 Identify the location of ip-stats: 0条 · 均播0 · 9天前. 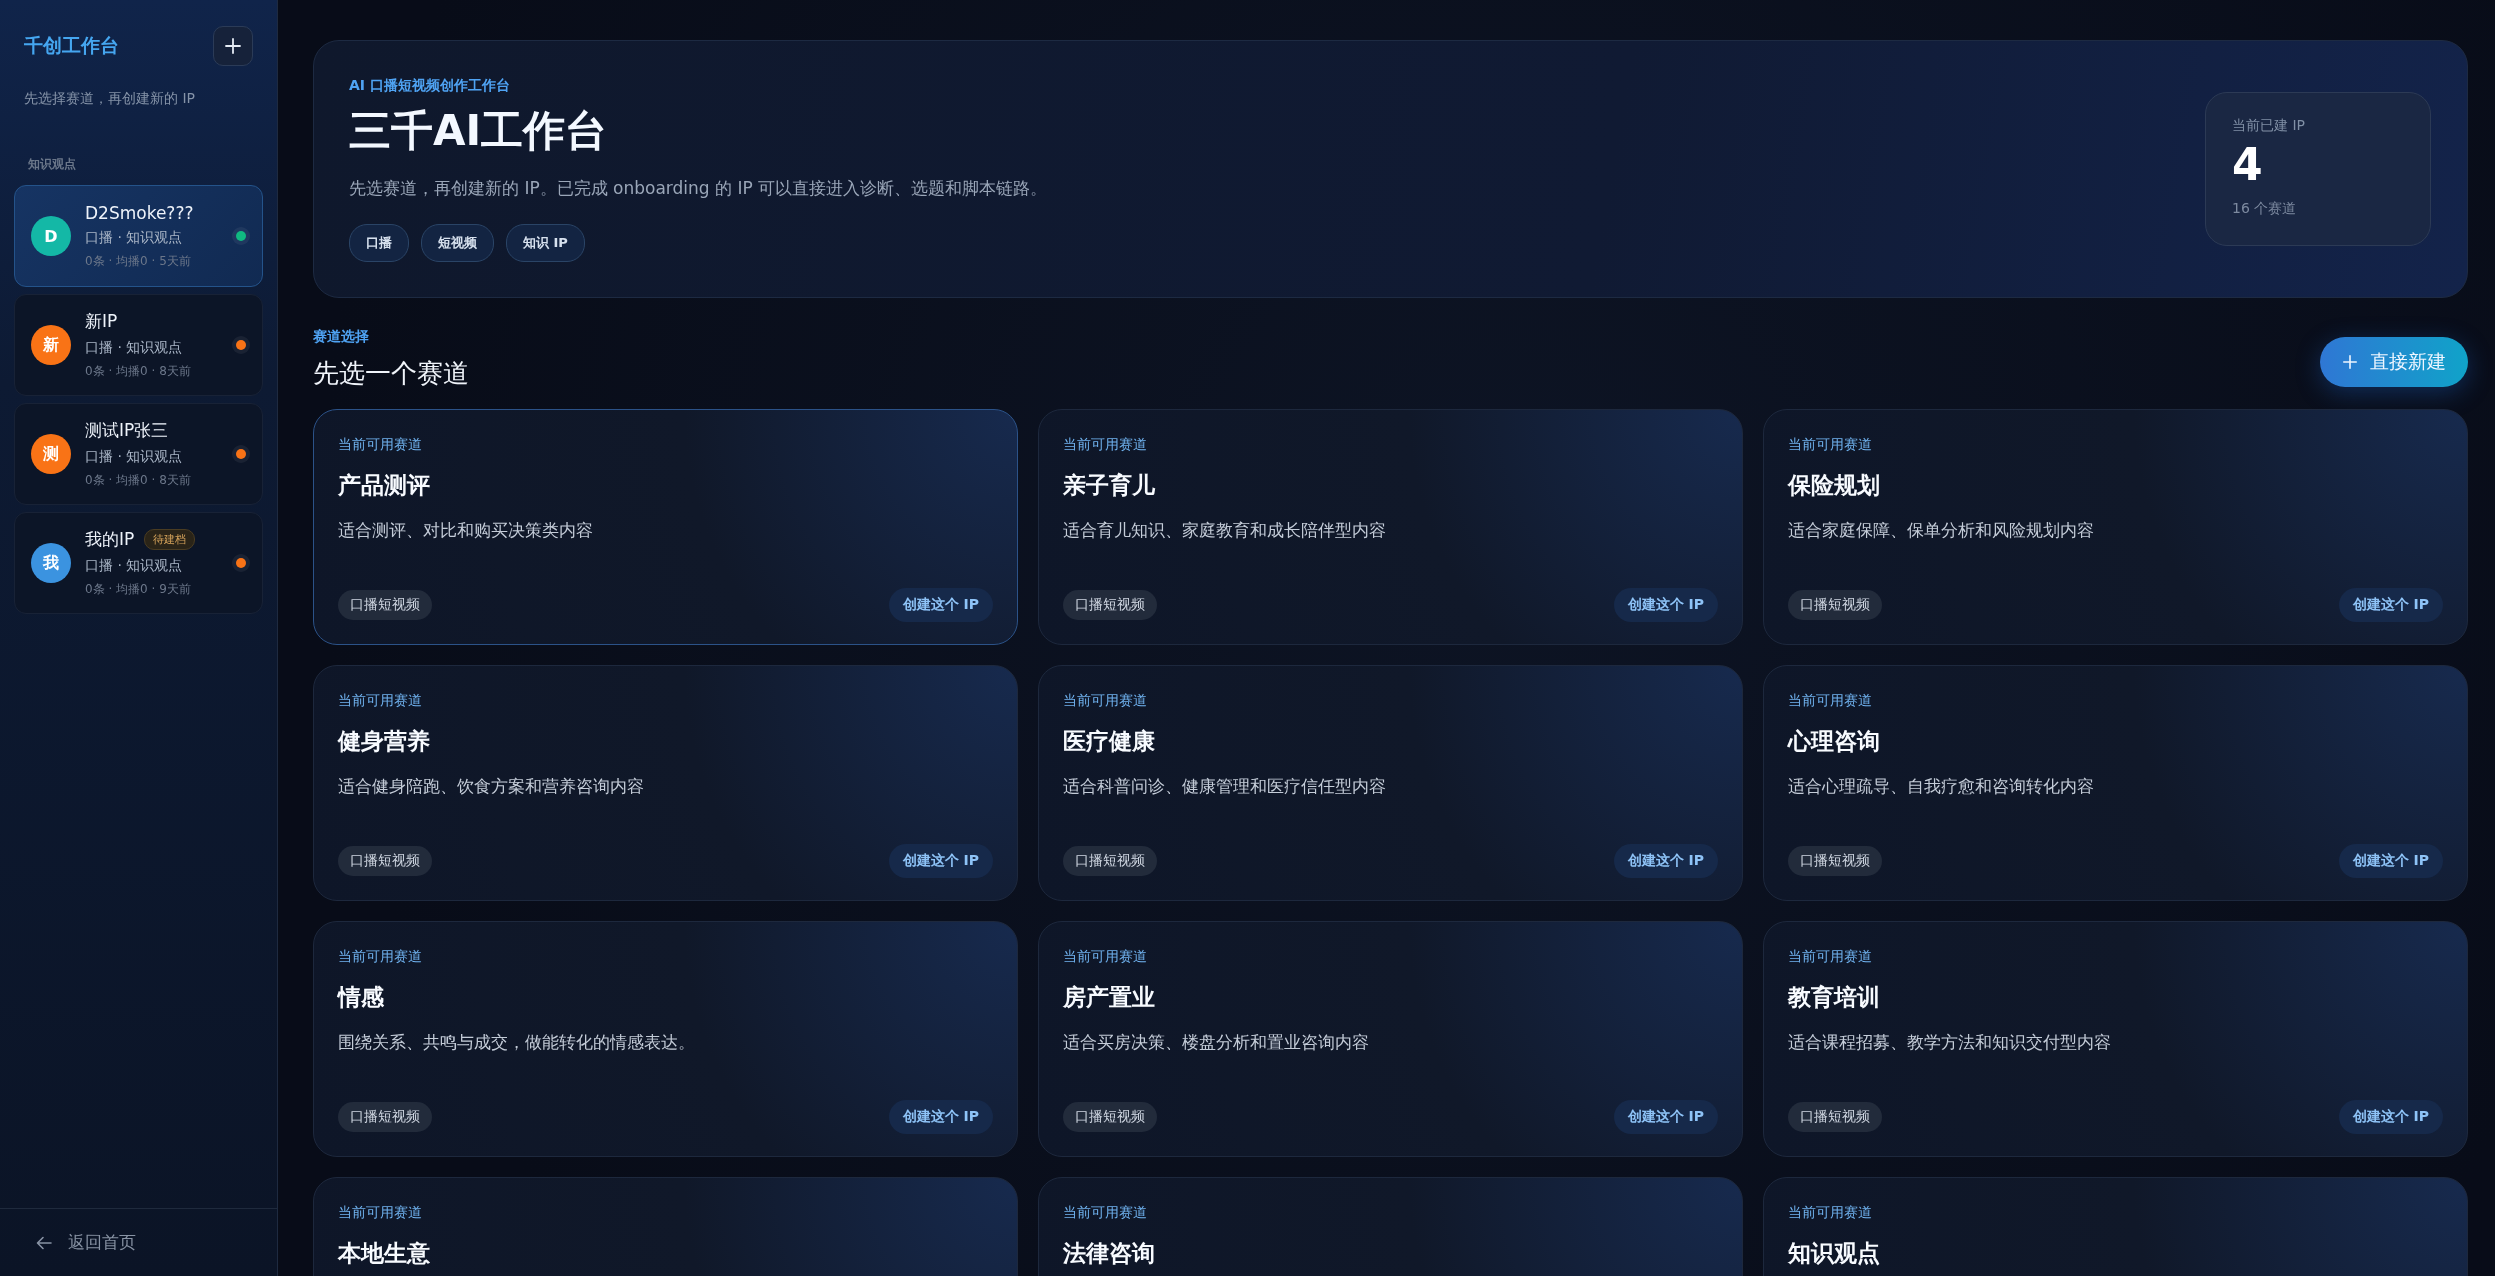
(138, 589).